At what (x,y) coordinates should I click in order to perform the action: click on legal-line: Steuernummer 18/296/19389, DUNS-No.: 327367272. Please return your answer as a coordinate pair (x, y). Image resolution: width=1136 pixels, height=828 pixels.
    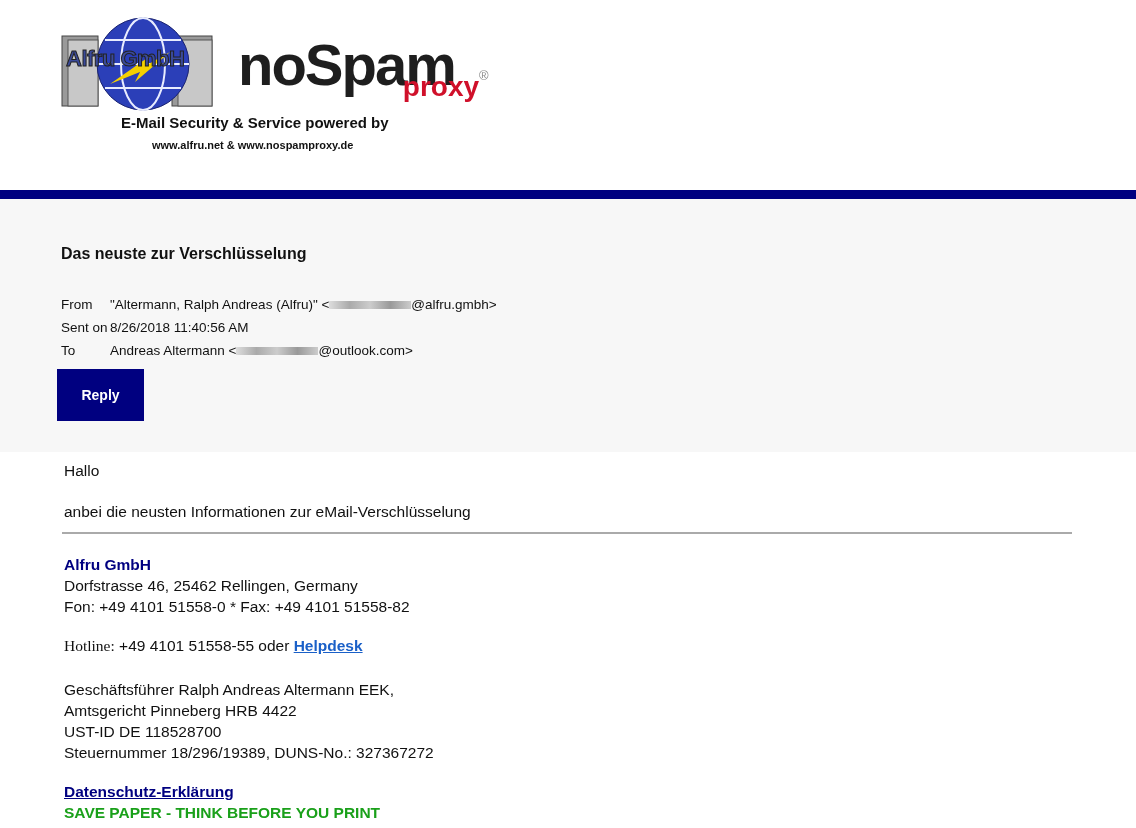
    Looking at the image, I should click on (249, 753).